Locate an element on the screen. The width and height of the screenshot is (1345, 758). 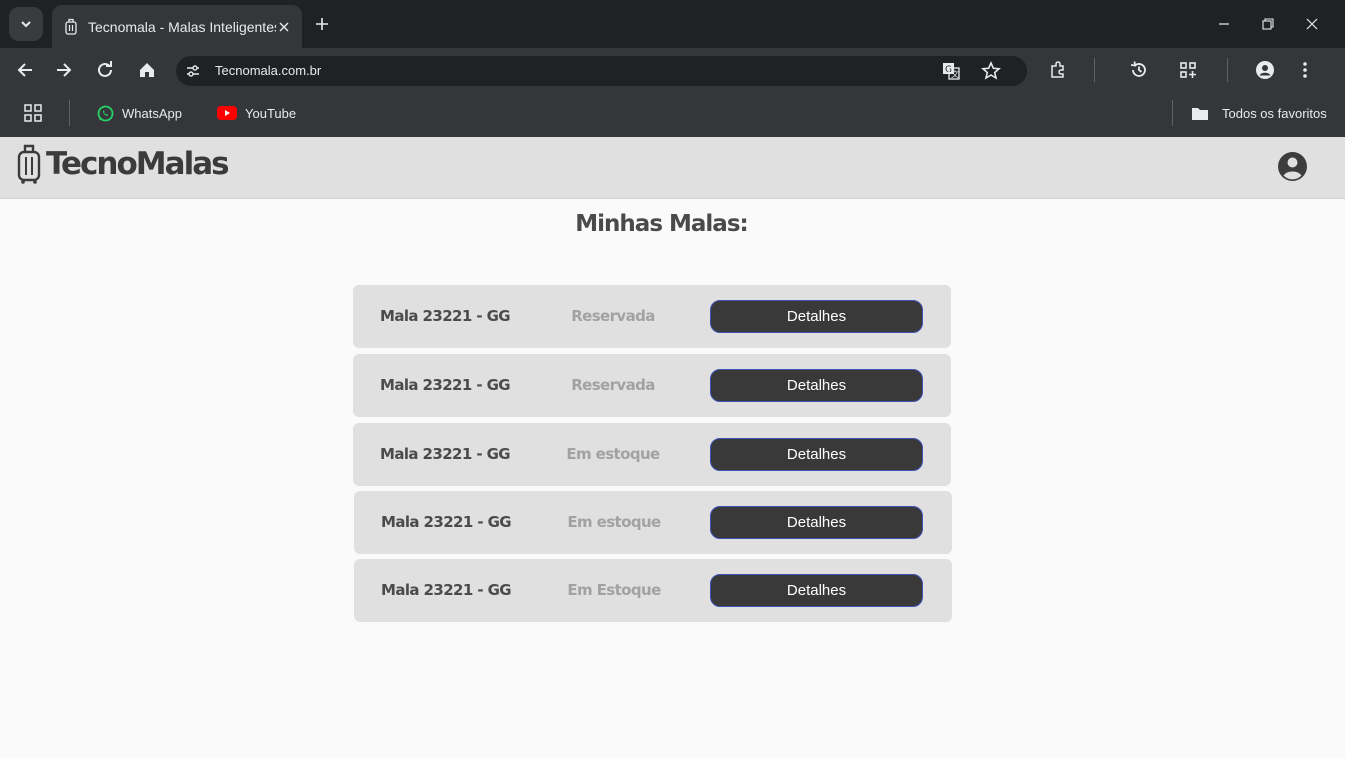
whatsapp-icon is located at coordinates (105, 113).